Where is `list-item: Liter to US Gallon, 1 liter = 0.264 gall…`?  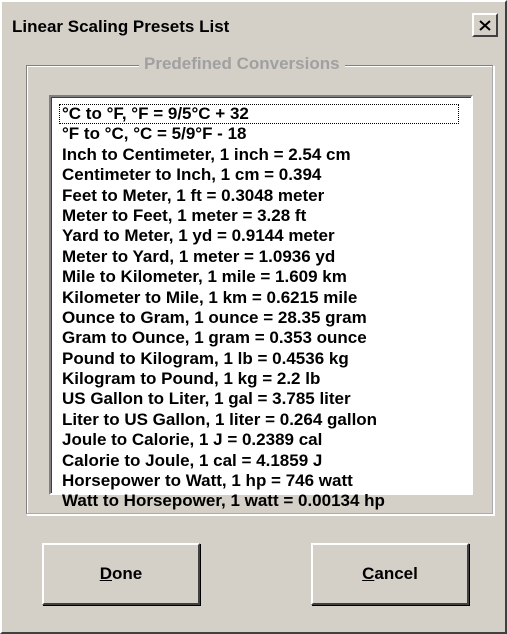
list-item: Liter to US Gallon, 1 liter = 0.264 gall… is located at coordinates (259, 420).